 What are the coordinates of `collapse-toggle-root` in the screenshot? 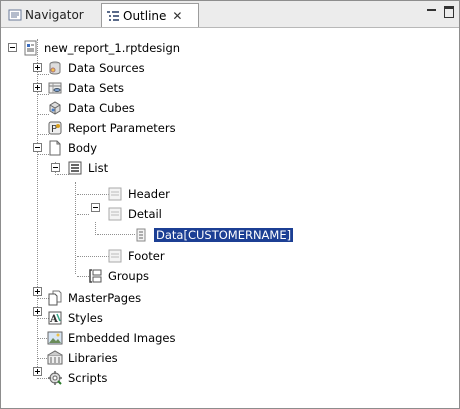 It's located at (12, 47).